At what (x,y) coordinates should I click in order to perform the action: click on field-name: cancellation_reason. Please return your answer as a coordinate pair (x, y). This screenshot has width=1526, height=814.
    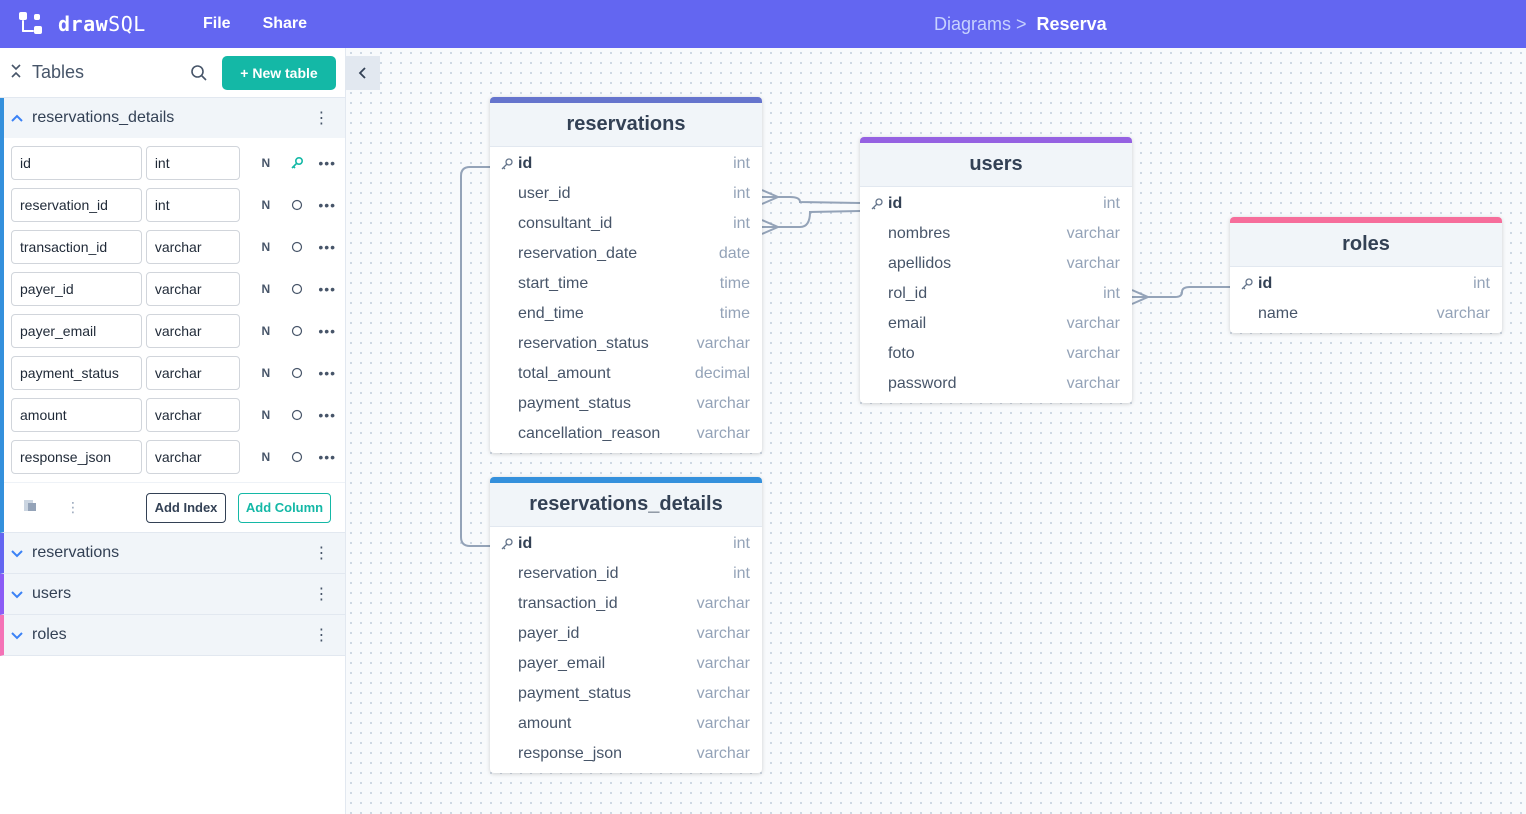
    Looking at the image, I should click on (589, 433).